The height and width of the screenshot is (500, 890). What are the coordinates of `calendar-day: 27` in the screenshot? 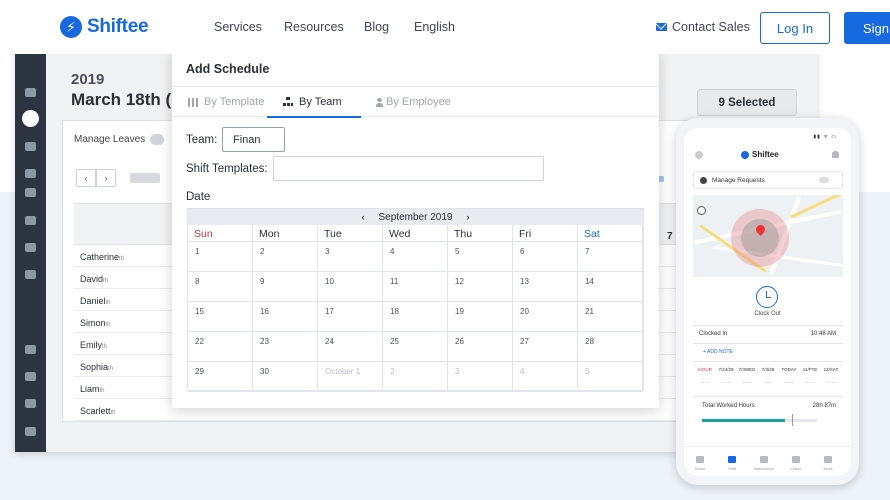 It's located at (545, 347).